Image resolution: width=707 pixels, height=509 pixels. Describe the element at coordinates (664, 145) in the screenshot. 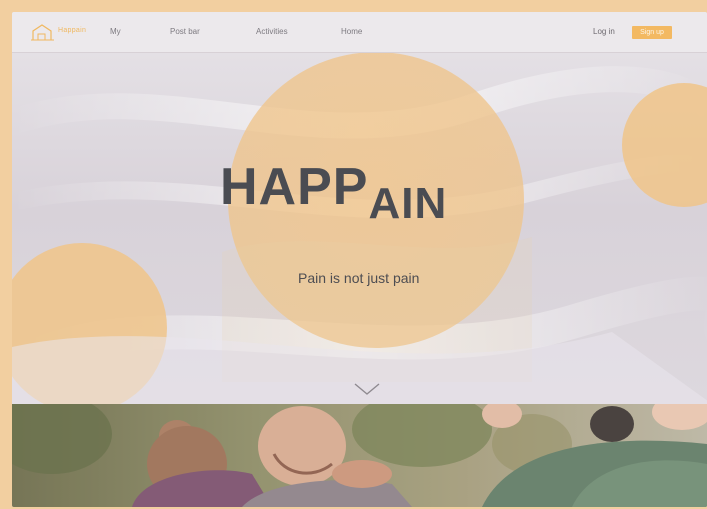

I see `right-circle-shape` at that location.